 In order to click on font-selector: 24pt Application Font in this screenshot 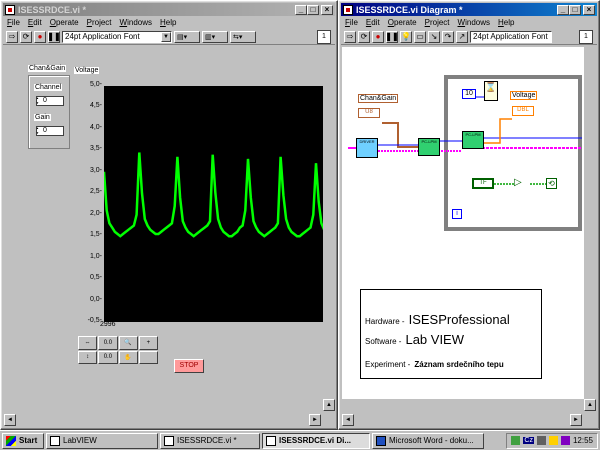, I will do `click(511, 36)`.